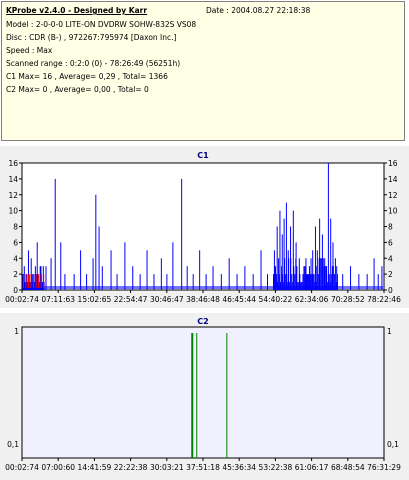 This screenshot has height=480, width=409. I want to click on c2-x-tick-label: 53:22:38, so click(276, 467).